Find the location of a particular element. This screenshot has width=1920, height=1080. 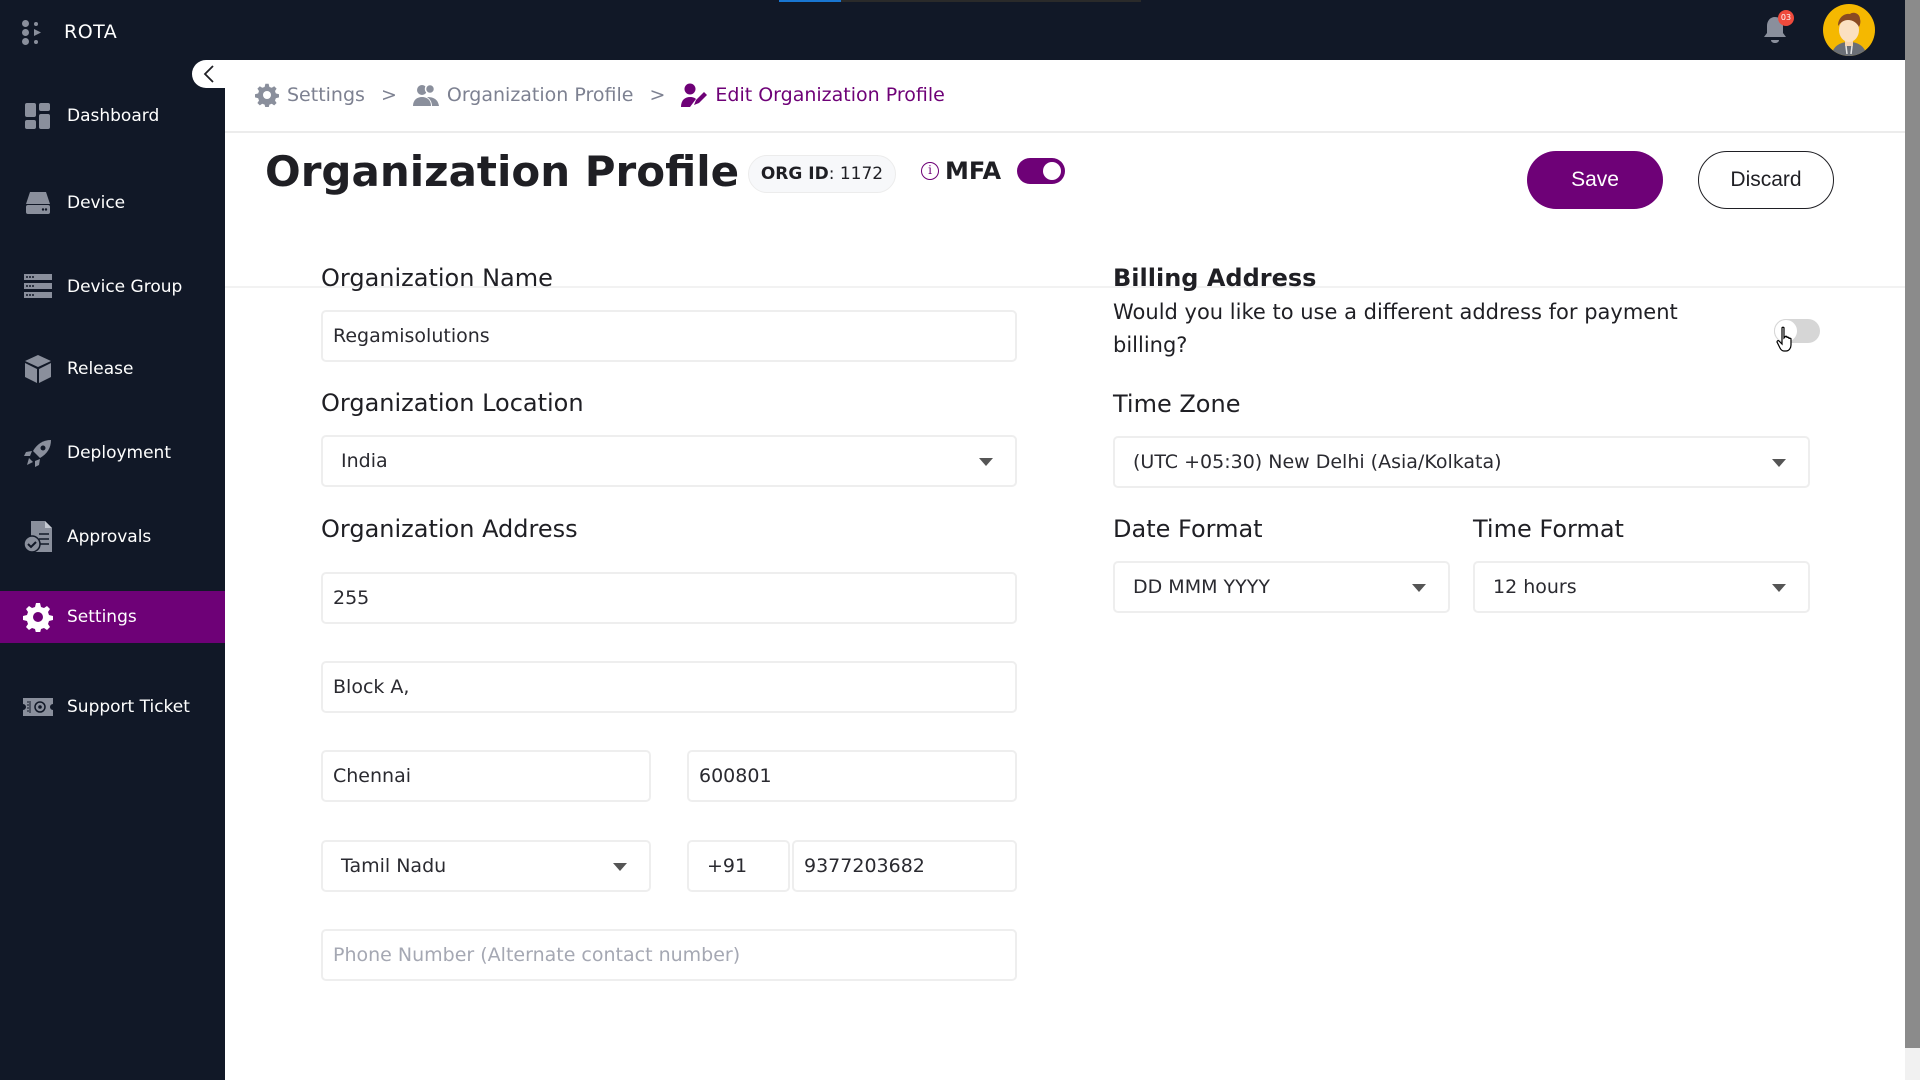

notification-count-badge: 03 is located at coordinates (1786, 18).